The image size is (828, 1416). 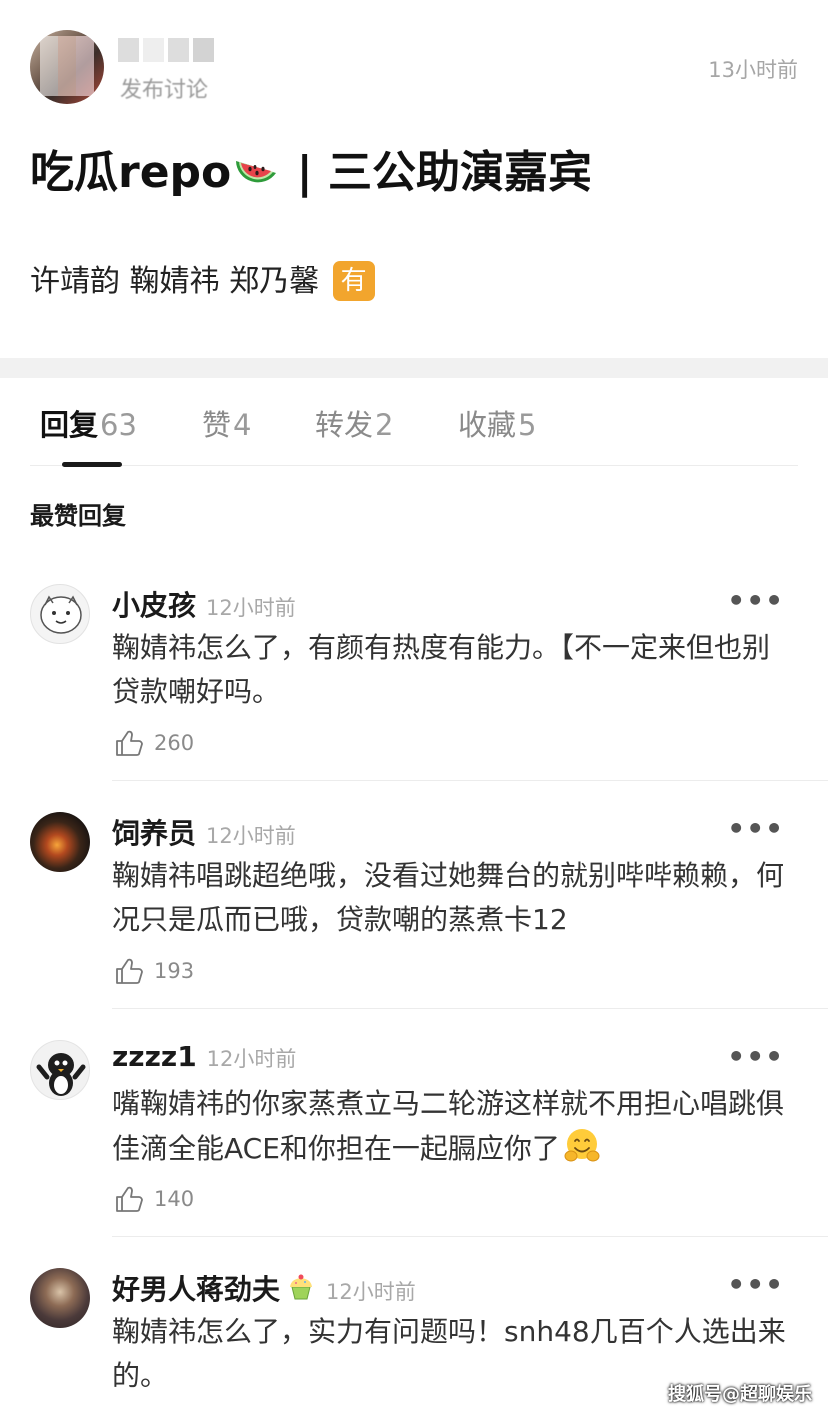 What do you see at coordinates (166, 50) in the screenshot?
I see `author-name-redacted` at bounding box center [166, 50].